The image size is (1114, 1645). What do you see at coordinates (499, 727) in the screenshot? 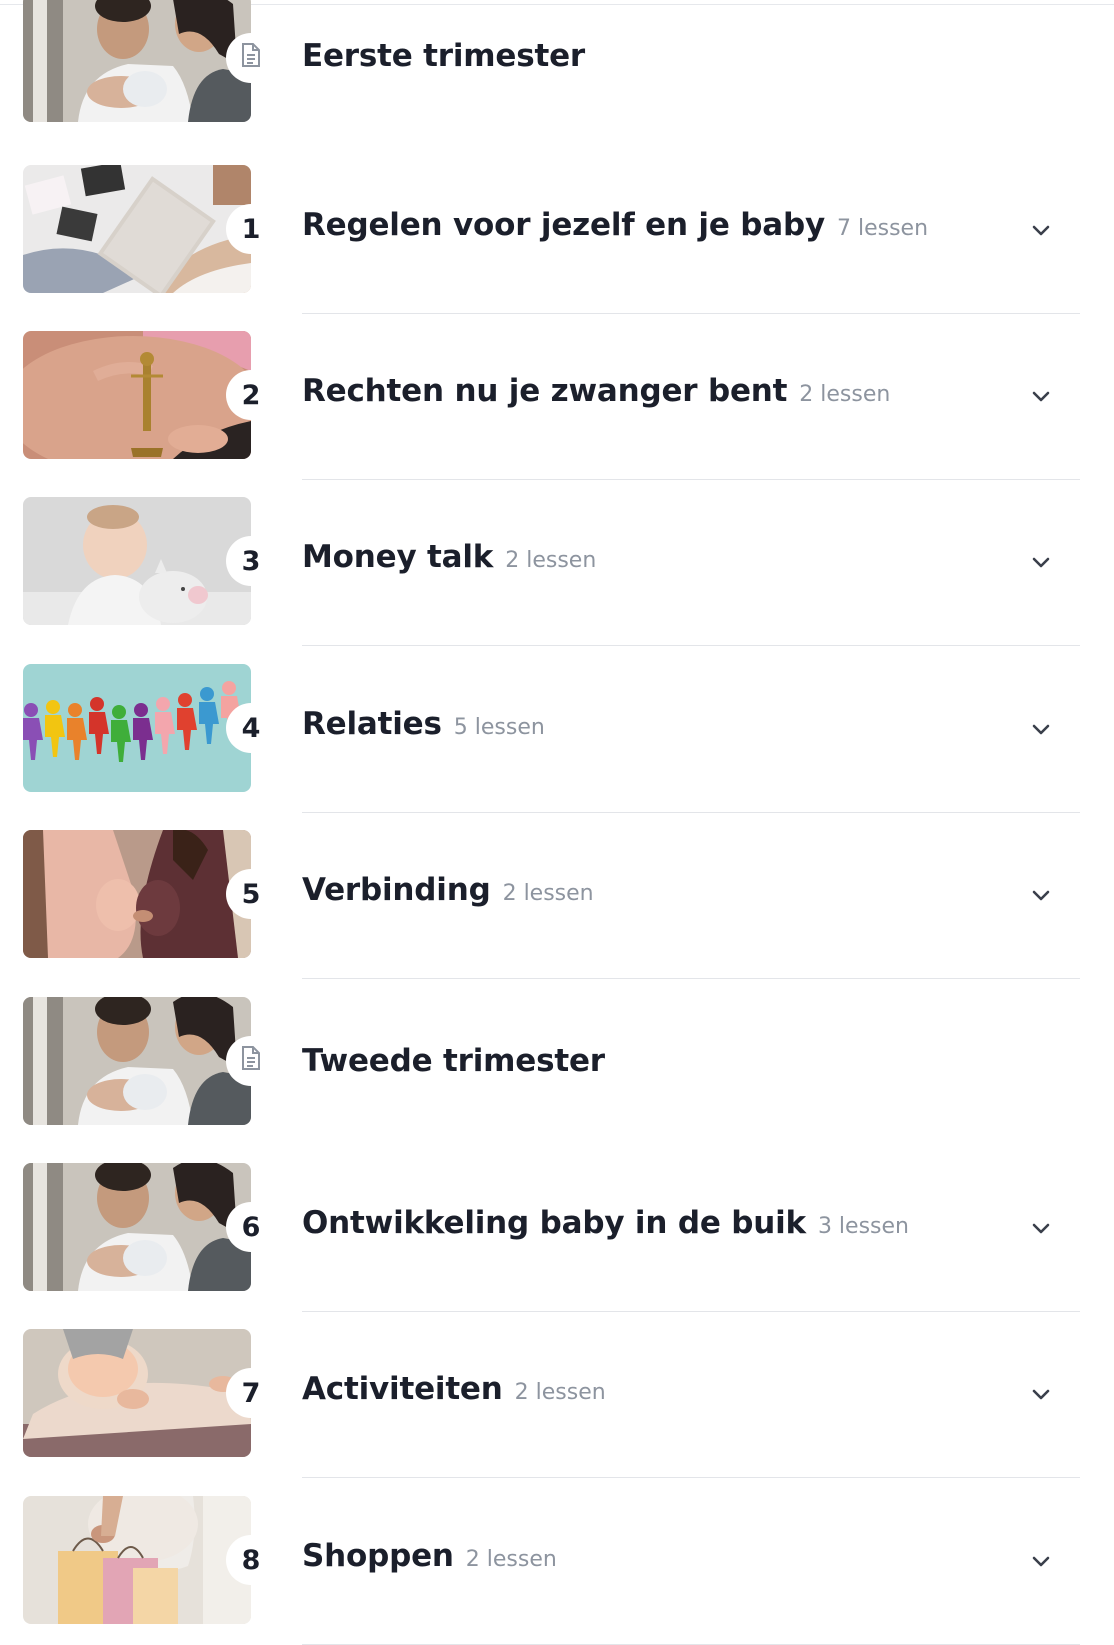
I see `lesson-count: 5 lessen` at bounding box center [499, 727].